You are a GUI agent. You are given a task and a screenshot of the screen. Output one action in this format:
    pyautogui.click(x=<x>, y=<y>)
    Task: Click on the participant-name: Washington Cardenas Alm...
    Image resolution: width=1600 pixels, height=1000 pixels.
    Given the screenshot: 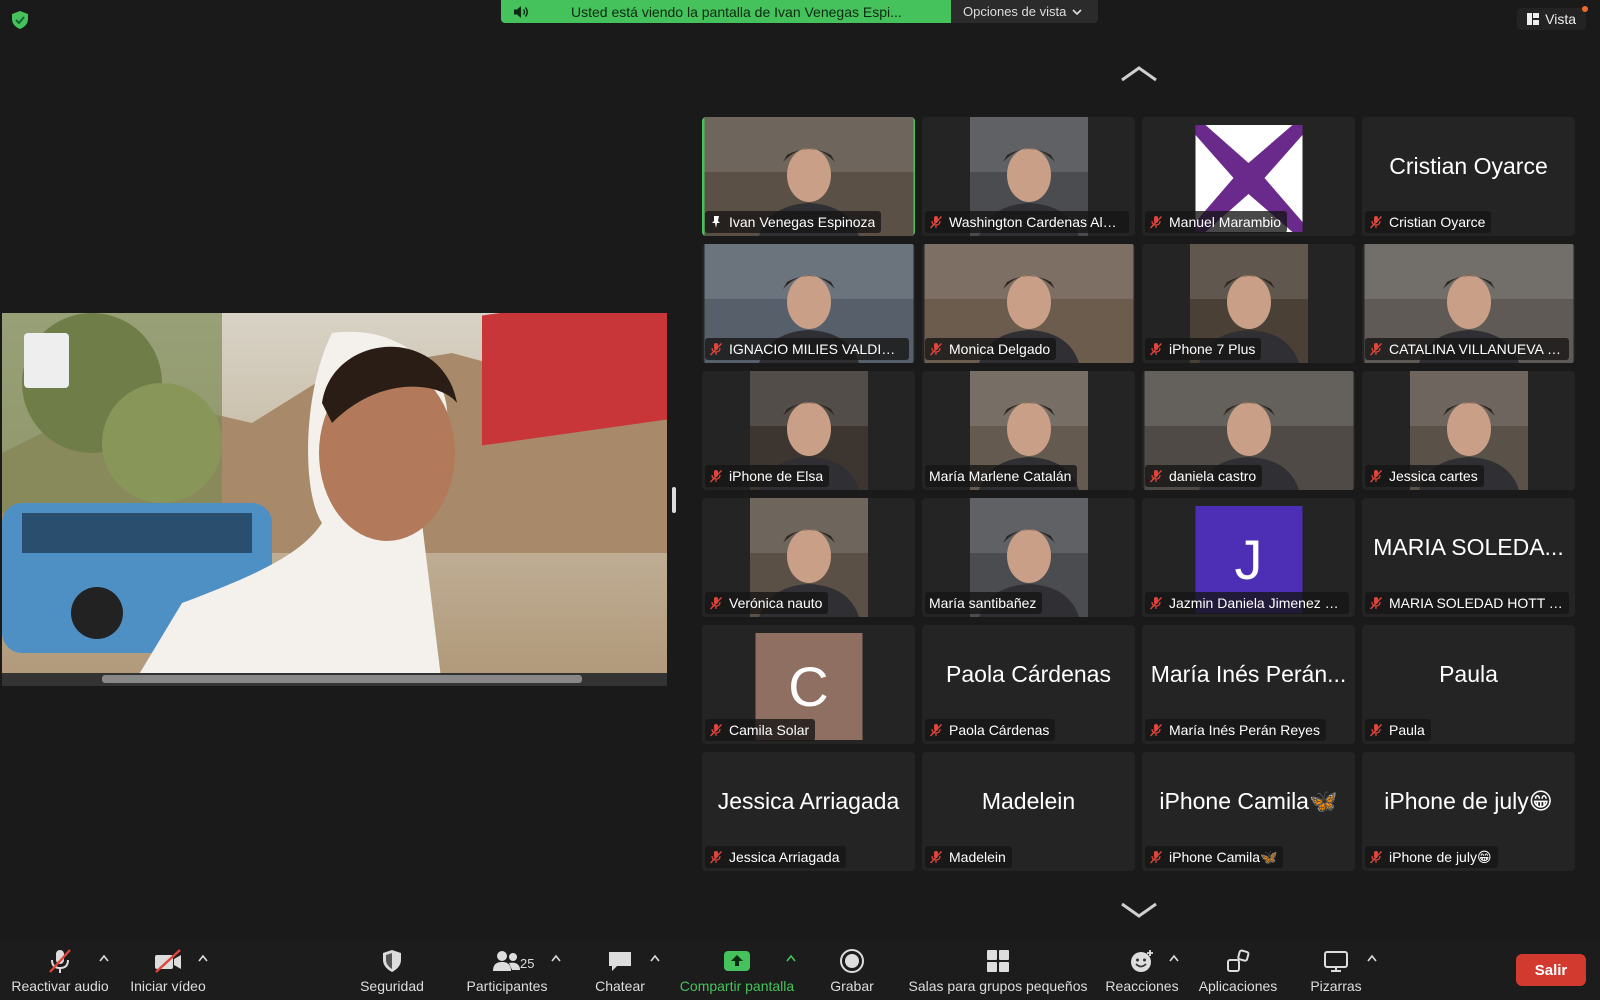 What is the action you would take?
    pyautogui.click(x=1036, y=222)
    